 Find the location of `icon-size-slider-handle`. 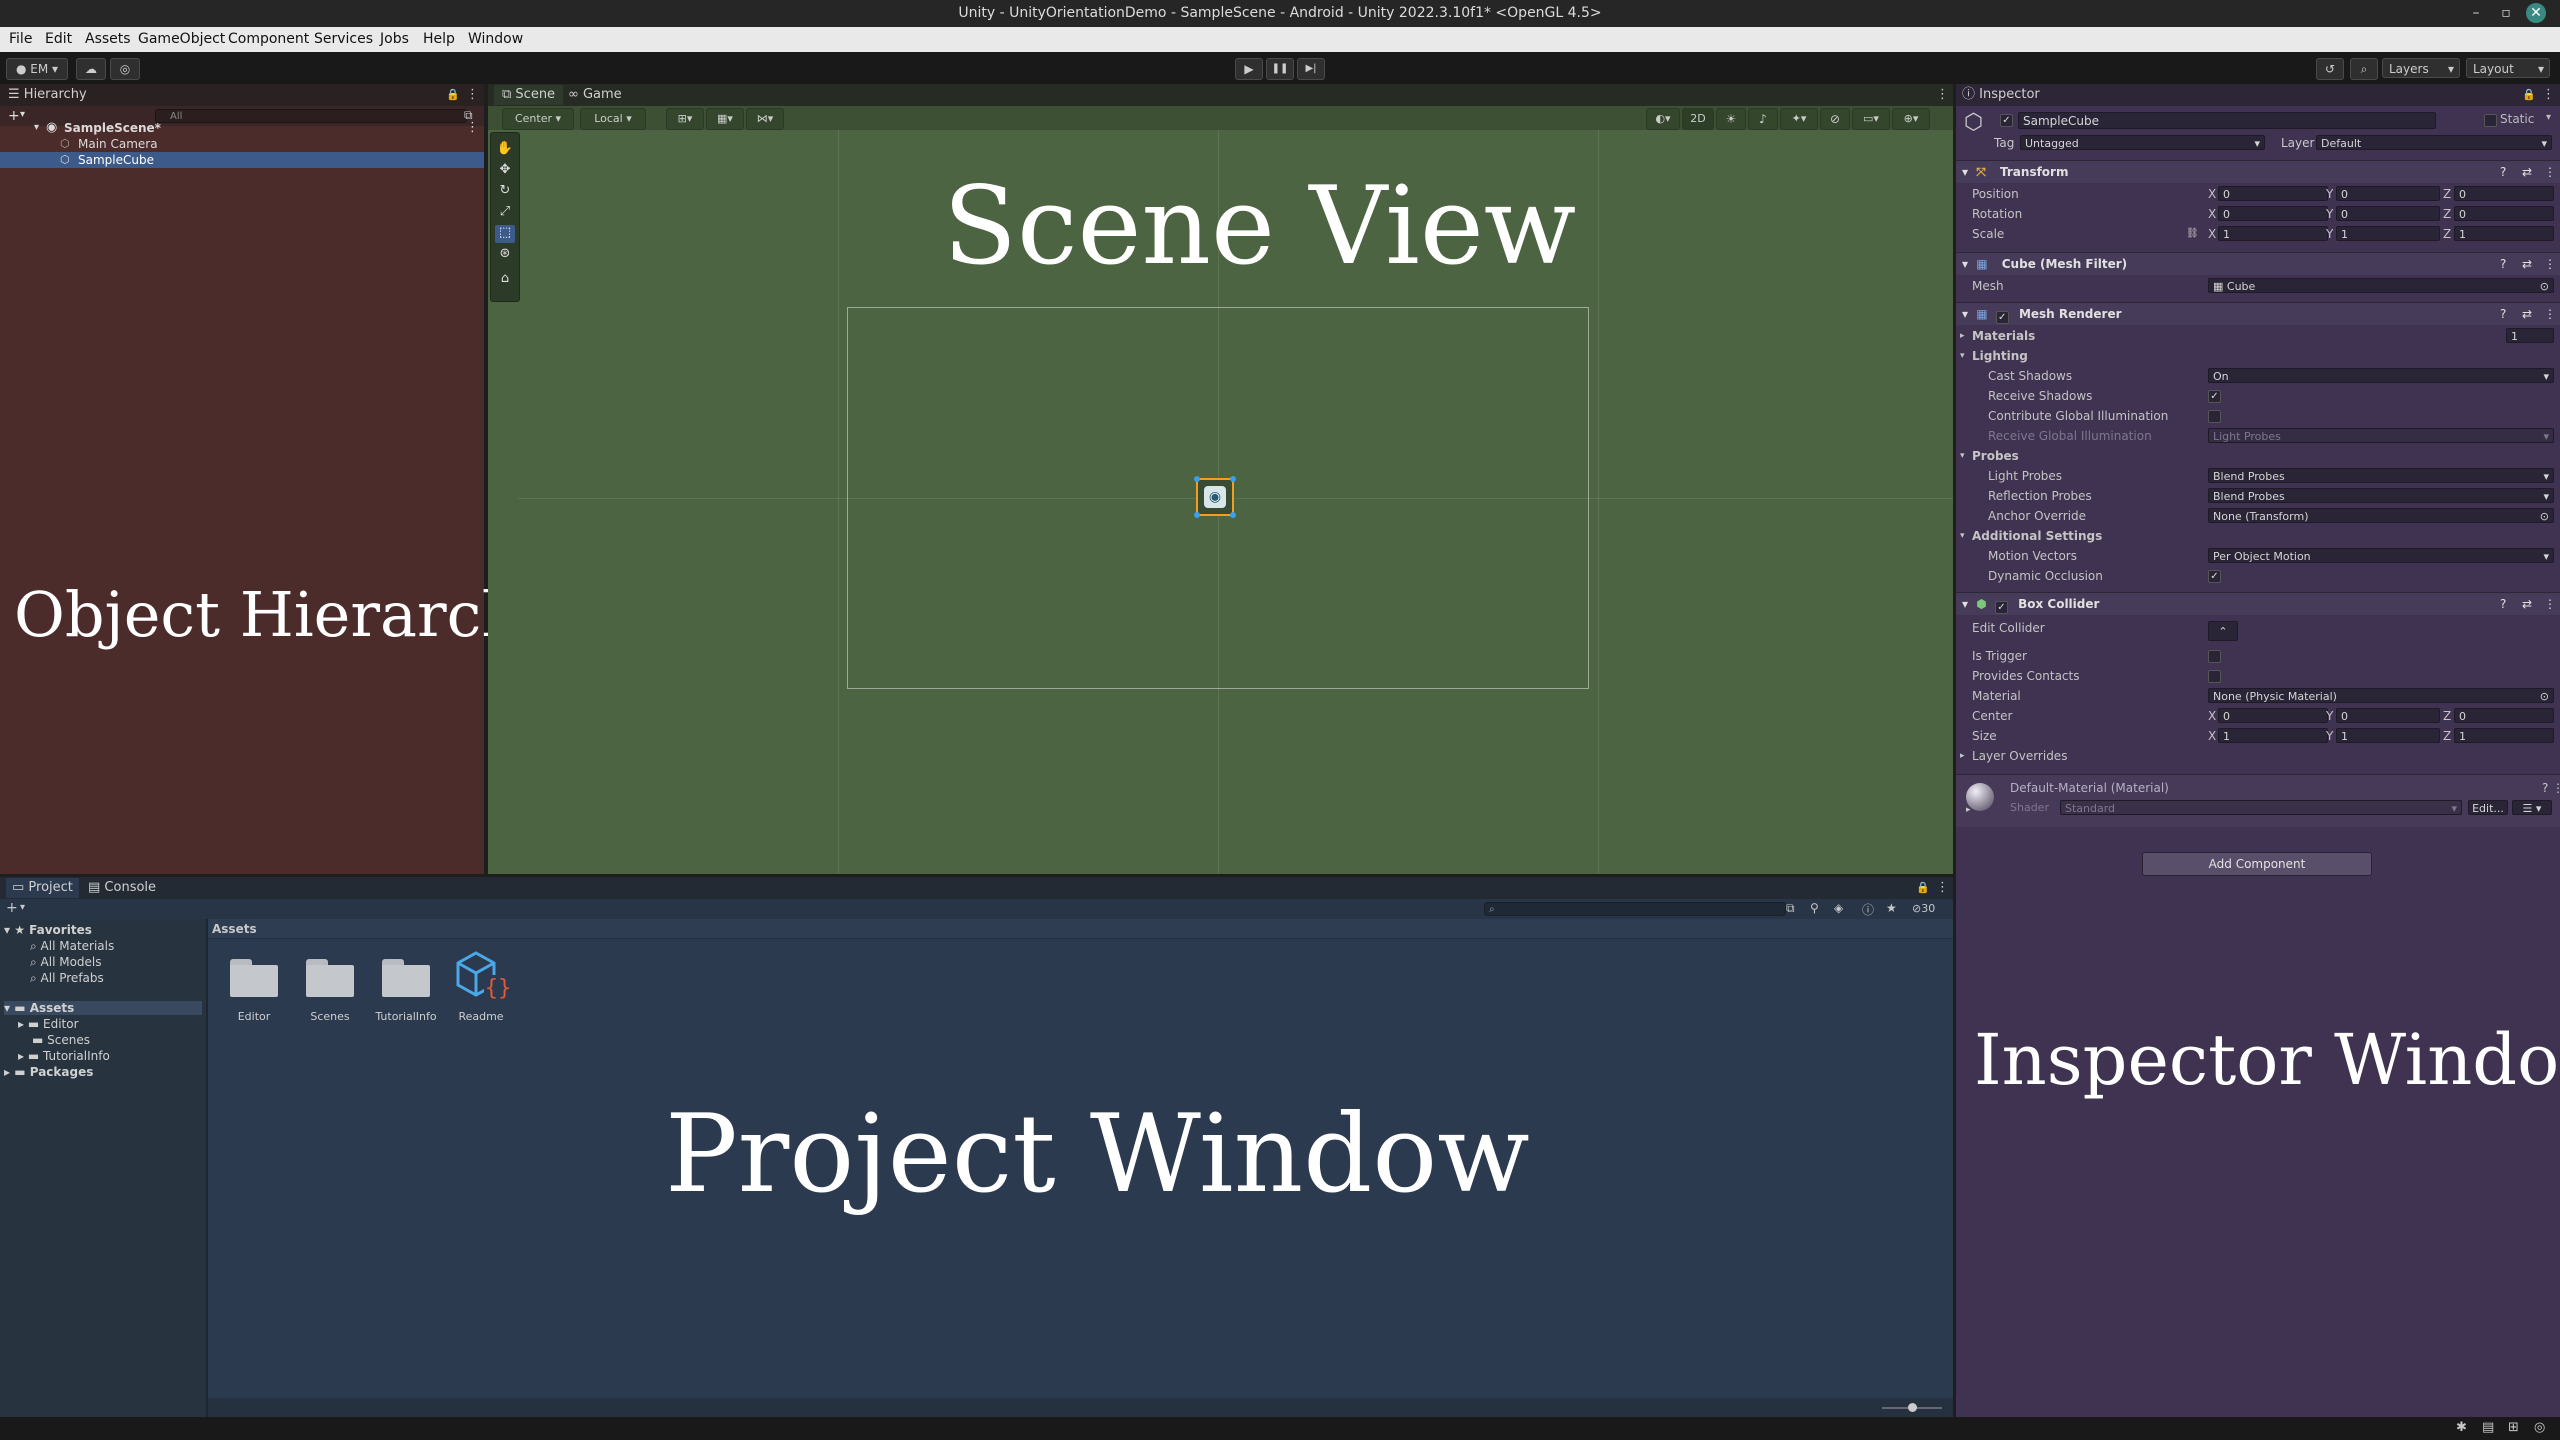

icon-size-slider-handle is located at coordinates (1912, 1407).